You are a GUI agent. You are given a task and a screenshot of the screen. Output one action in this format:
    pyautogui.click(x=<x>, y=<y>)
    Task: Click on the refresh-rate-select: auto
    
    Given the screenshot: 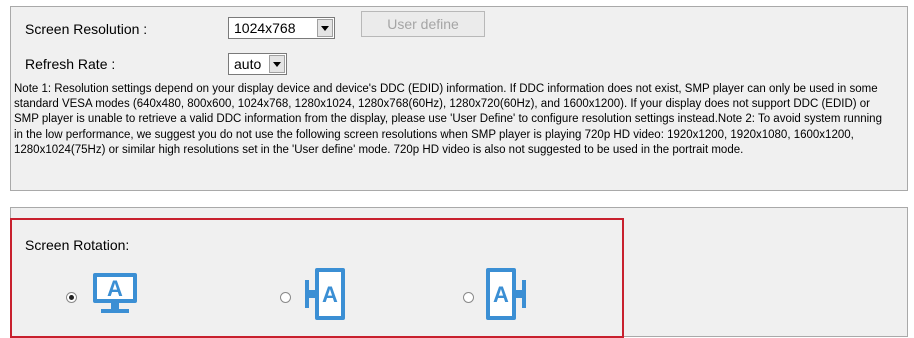 What is the action you would take?
    pyautogui.click(x=257, y=64)
    